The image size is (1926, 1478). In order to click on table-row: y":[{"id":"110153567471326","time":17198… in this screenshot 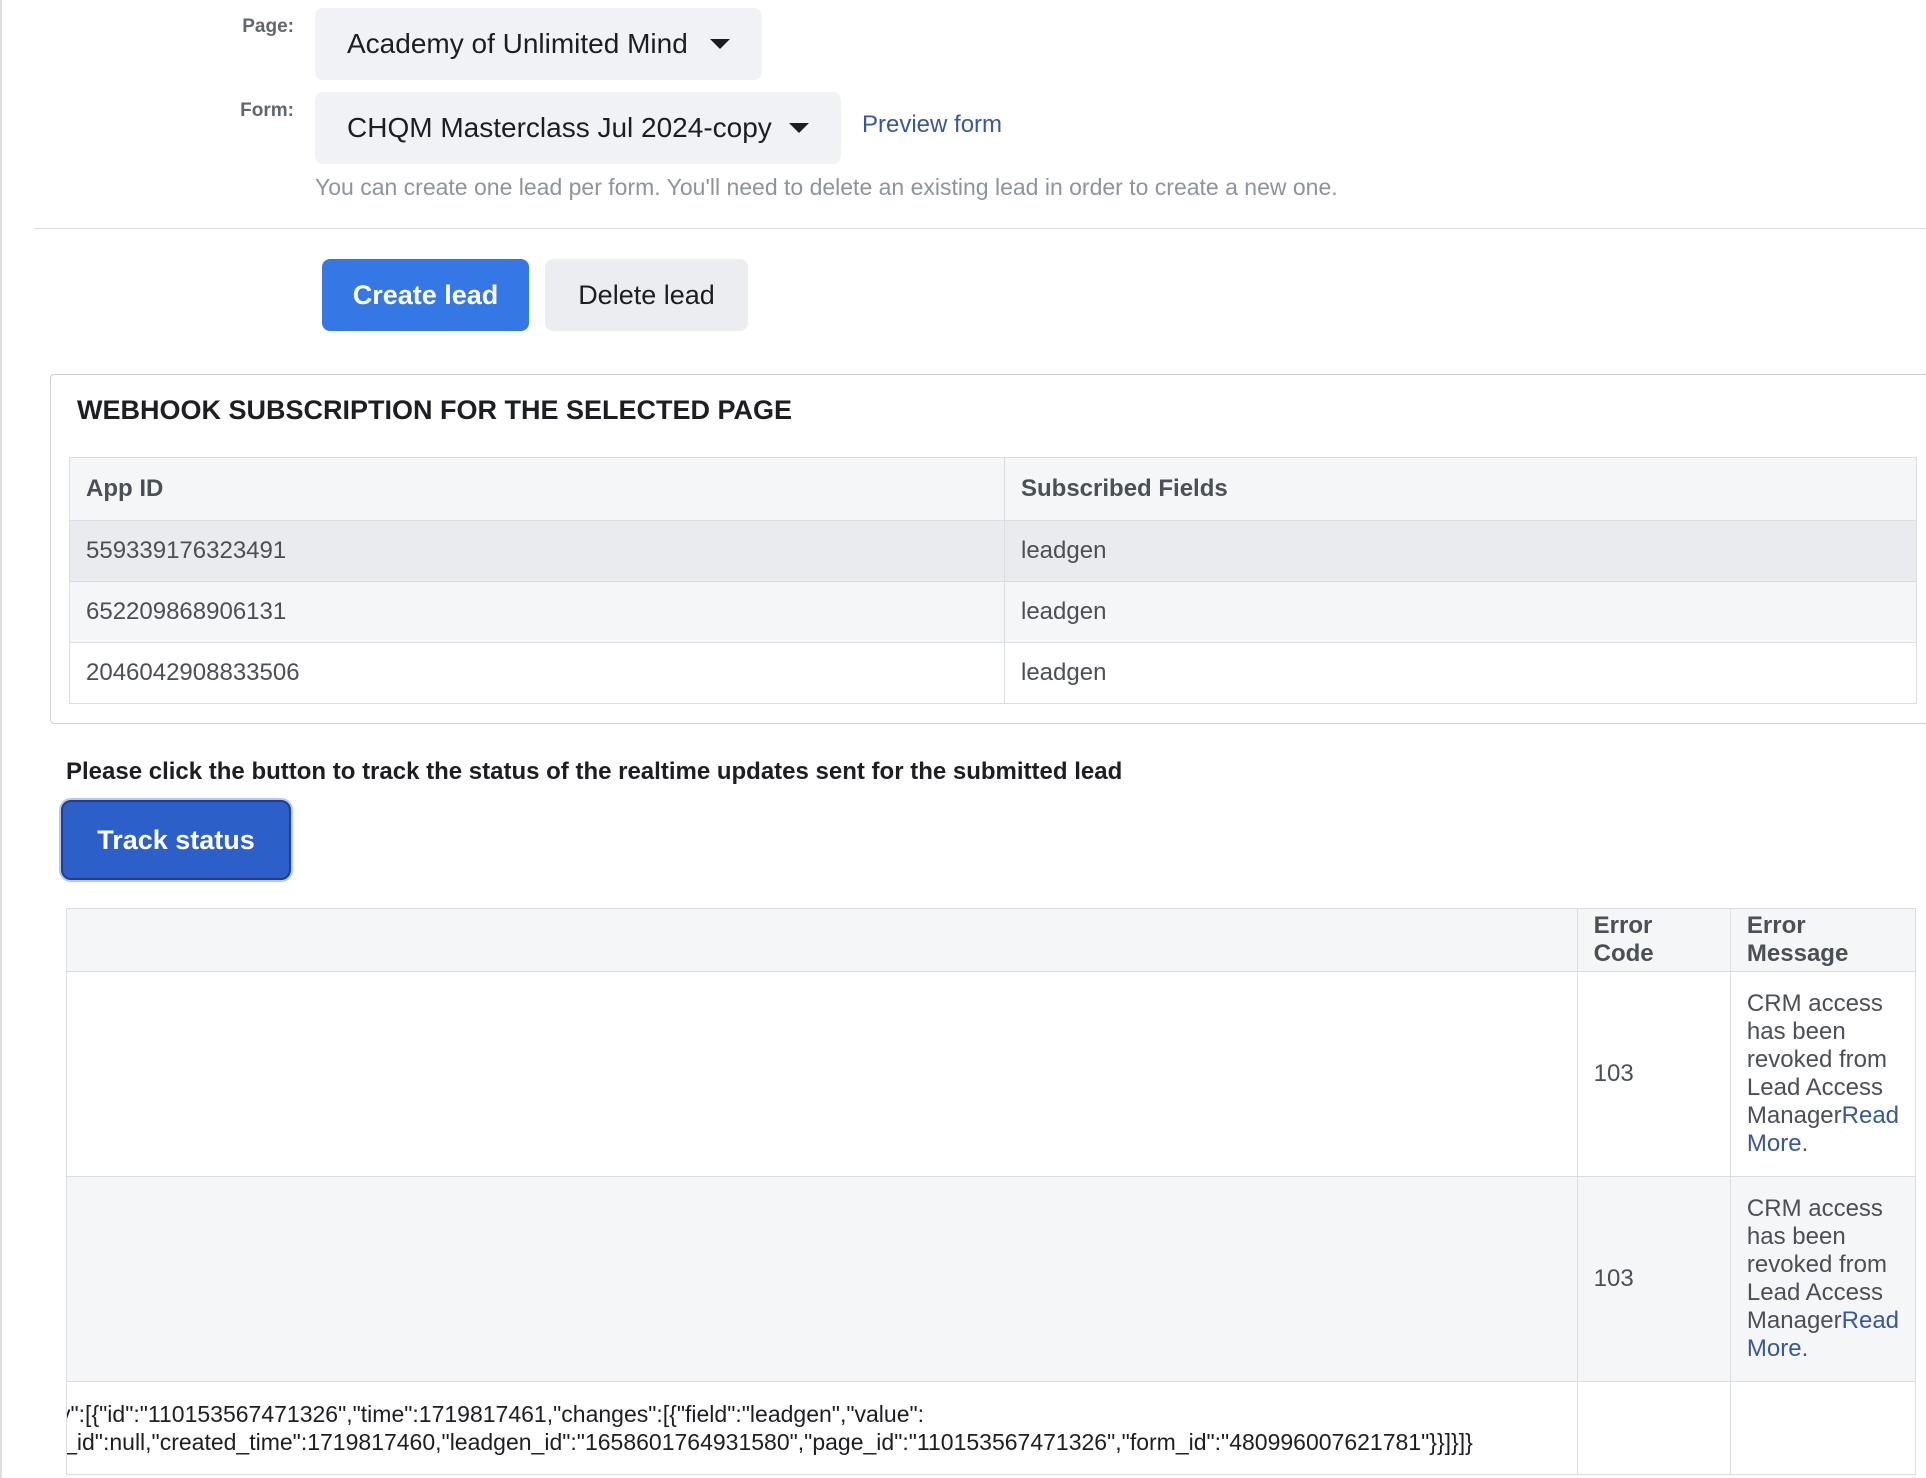, I will do `click(991, 1428)`.